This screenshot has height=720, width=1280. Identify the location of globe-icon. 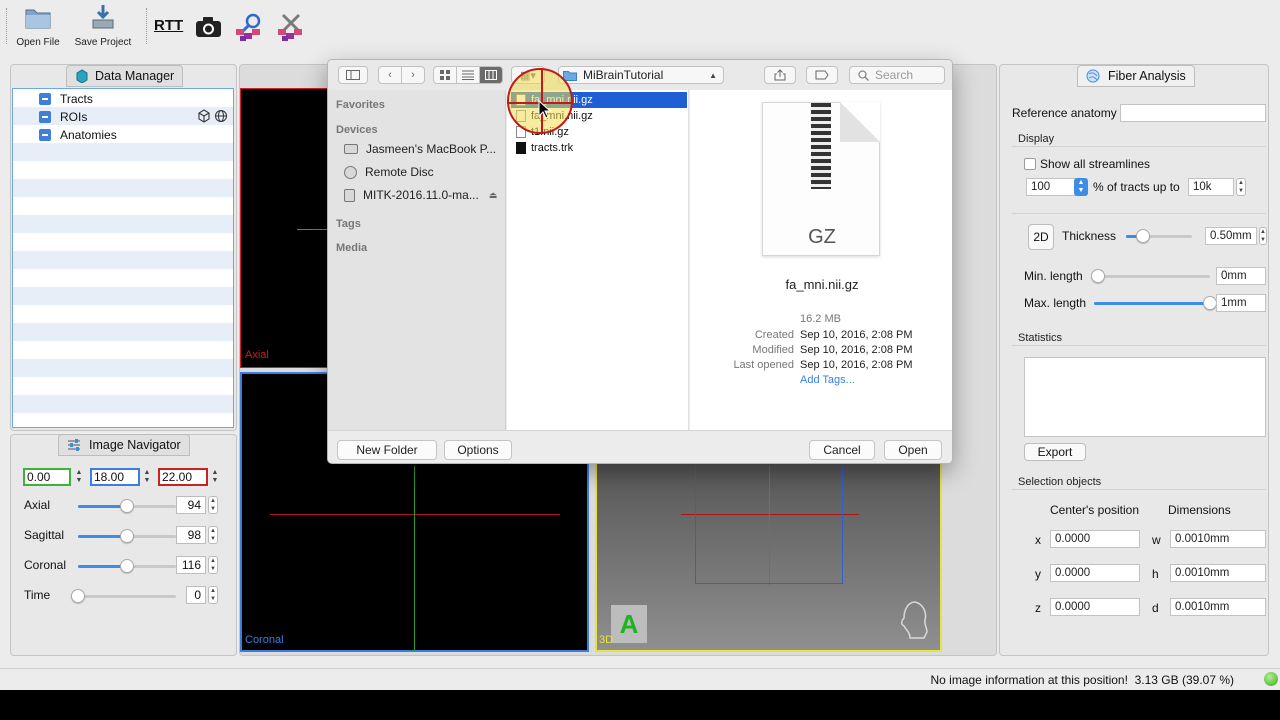
(221, 116).